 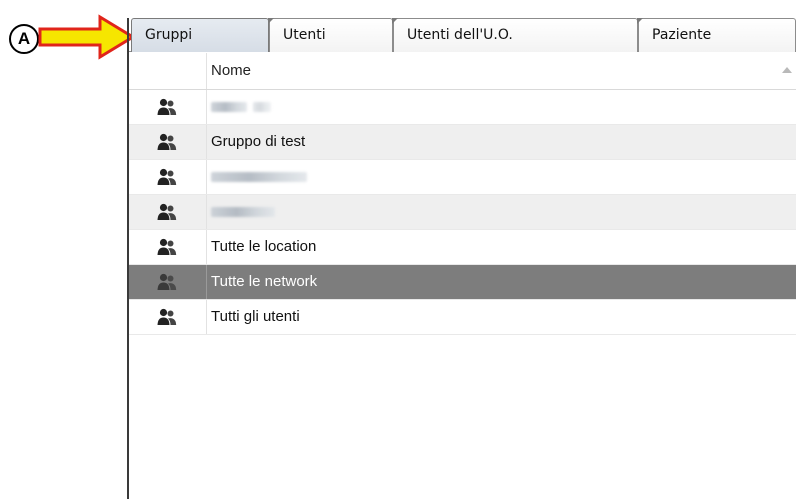 I want to click on callout-a: A, so click(x=70, y=37).